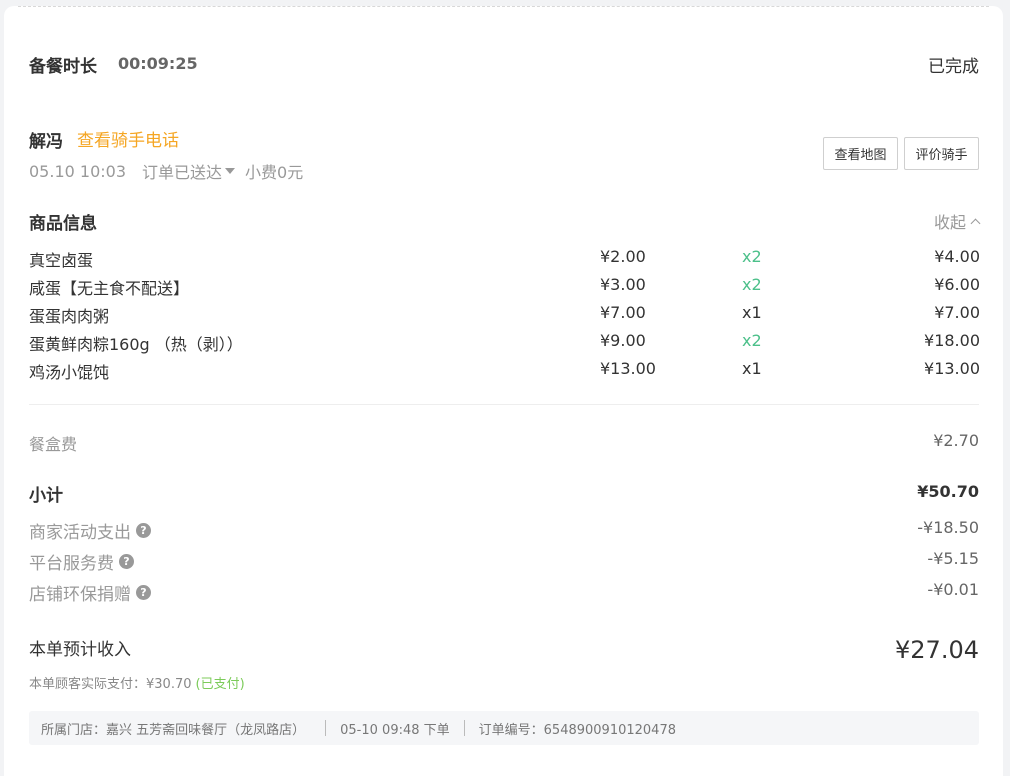  I want to click on box-fee-label: 餐盒费, so click(53, 444).